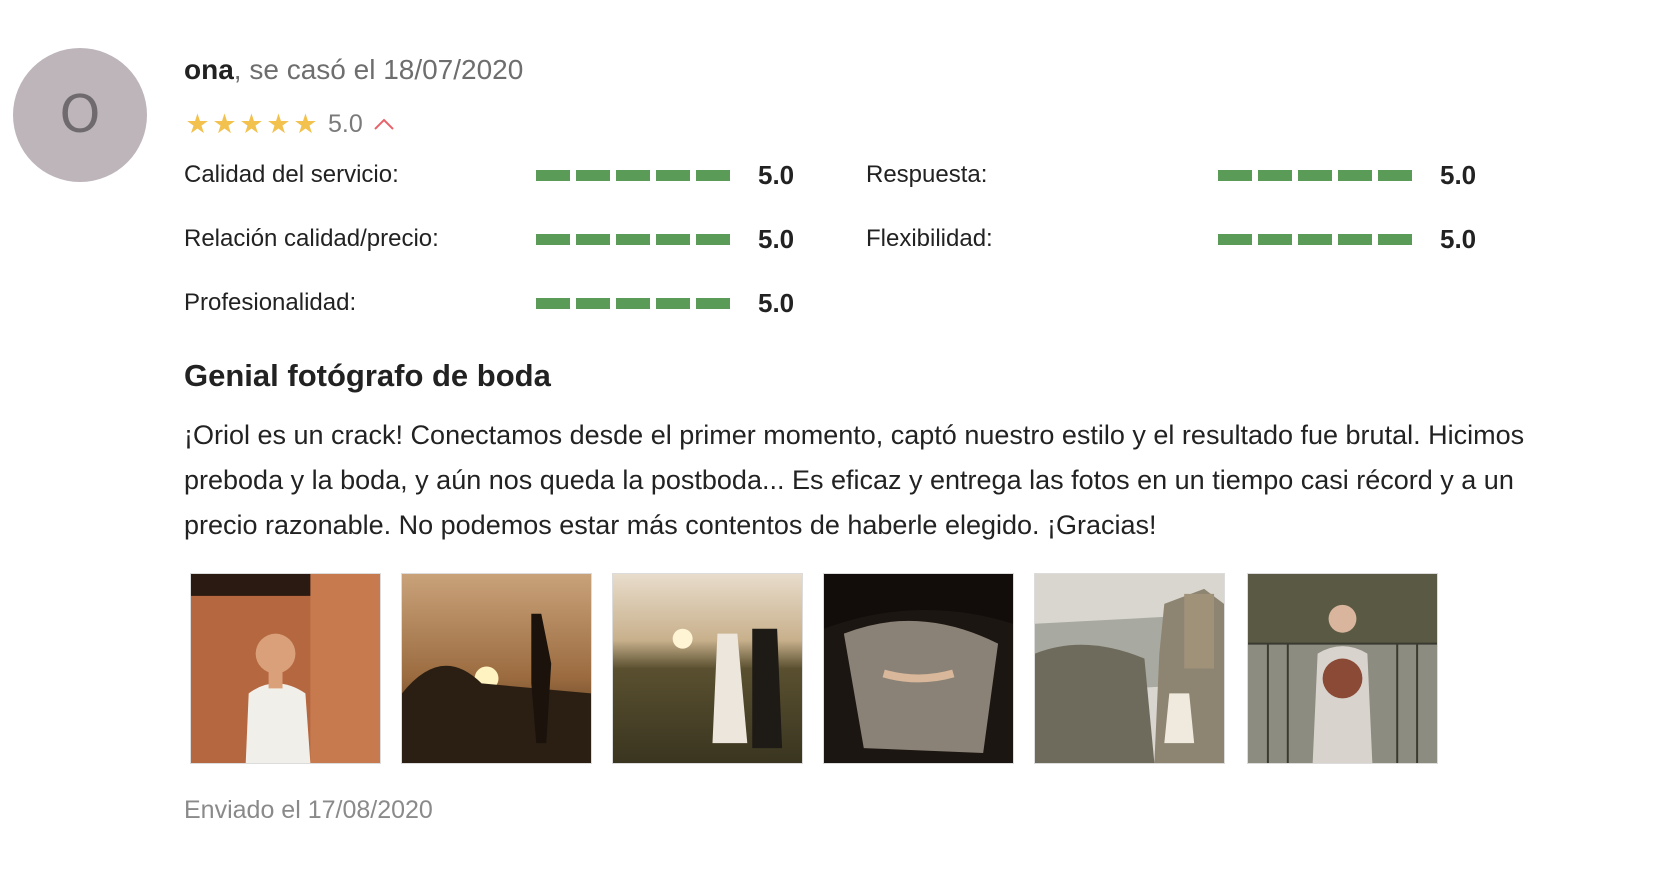 Image resolution: width=1666 pixels, height=890 pixels. Describe the element at coordinates (367, 375) in the screenshot. I see `review-title: Genial fotógrafo de boda` at that location.